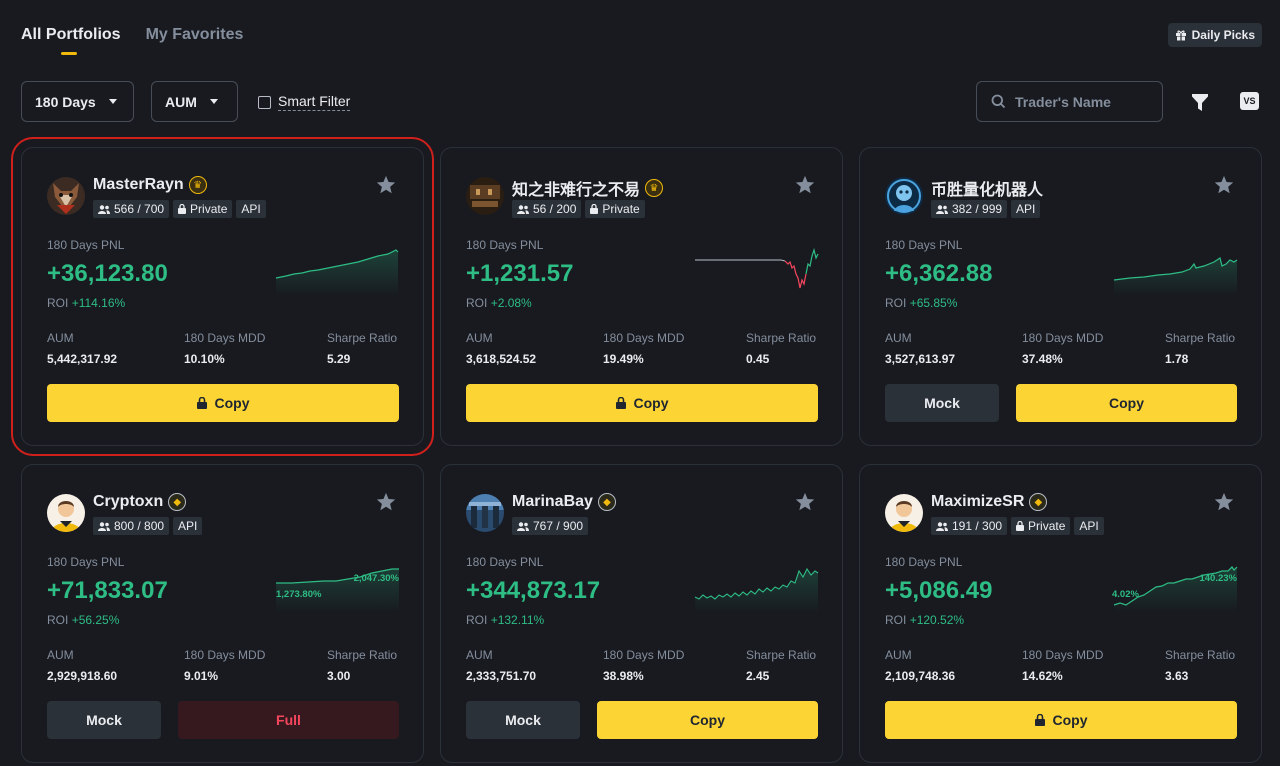  Describe the element at coordinates (288, 720) in the screenshot. I see `full-button: Full` at that location.